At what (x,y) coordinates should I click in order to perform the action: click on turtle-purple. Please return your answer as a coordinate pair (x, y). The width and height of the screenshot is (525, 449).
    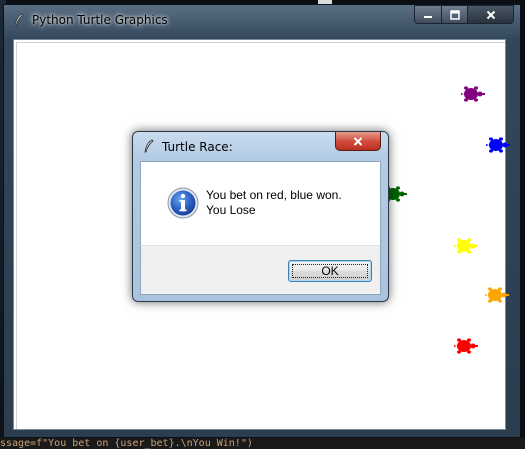
    Looking at the image, I should click on (473, 94).